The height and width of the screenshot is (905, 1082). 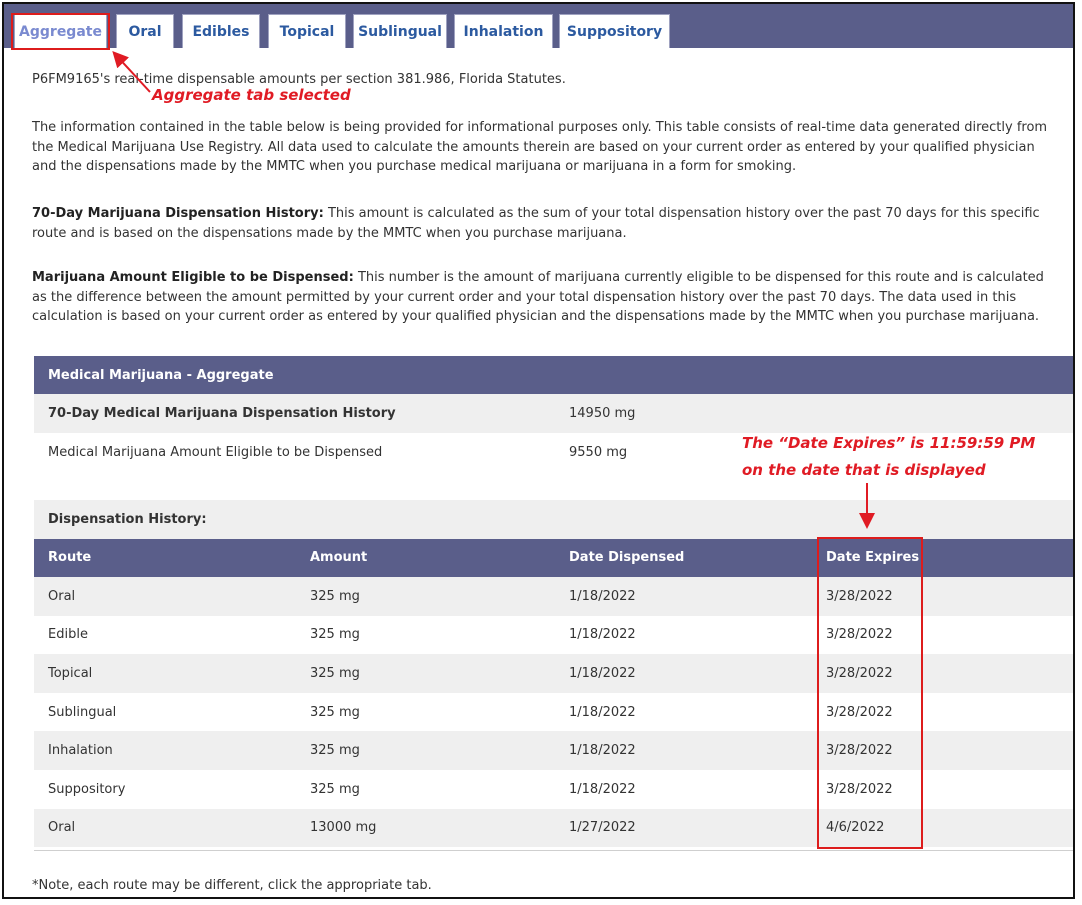 What do you see at coordinates (855, 828) in the screenshot?
I see `cell-expires: 4/6/2022` at bounding box center [855, 828].